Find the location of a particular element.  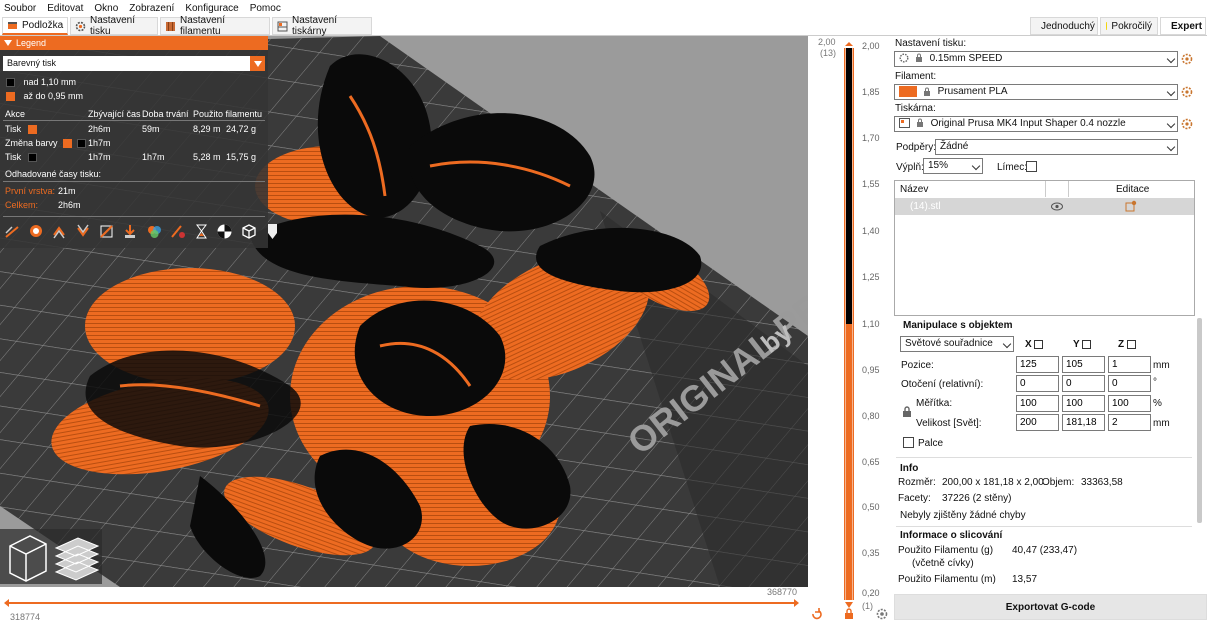

size-y-input is located at coordinates (1083, 422).